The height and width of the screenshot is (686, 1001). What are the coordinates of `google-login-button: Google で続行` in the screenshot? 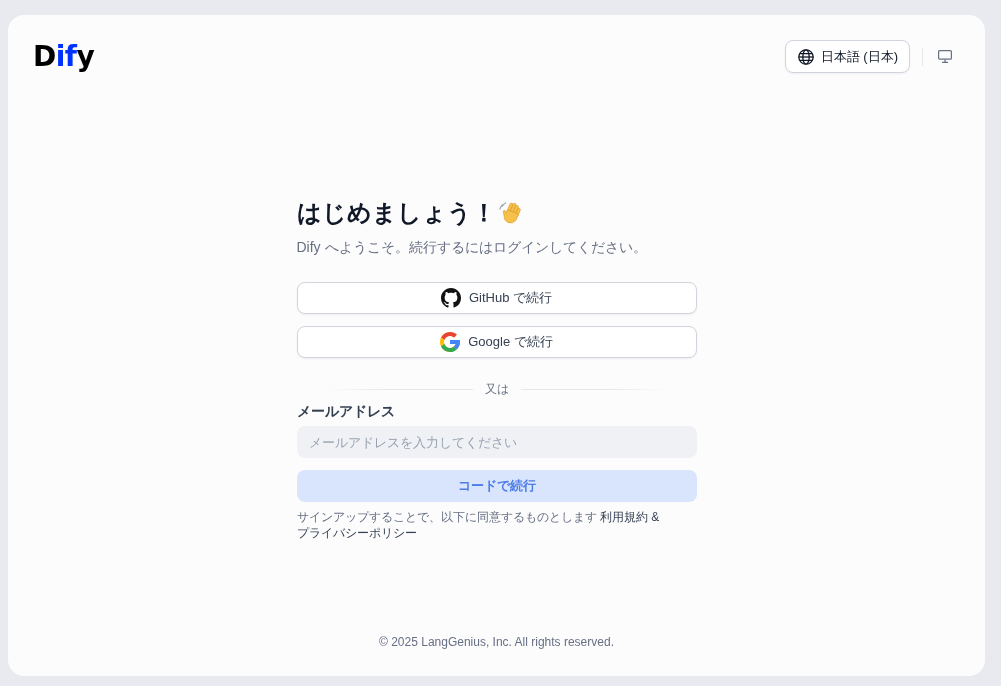 It's located at (496, 342).